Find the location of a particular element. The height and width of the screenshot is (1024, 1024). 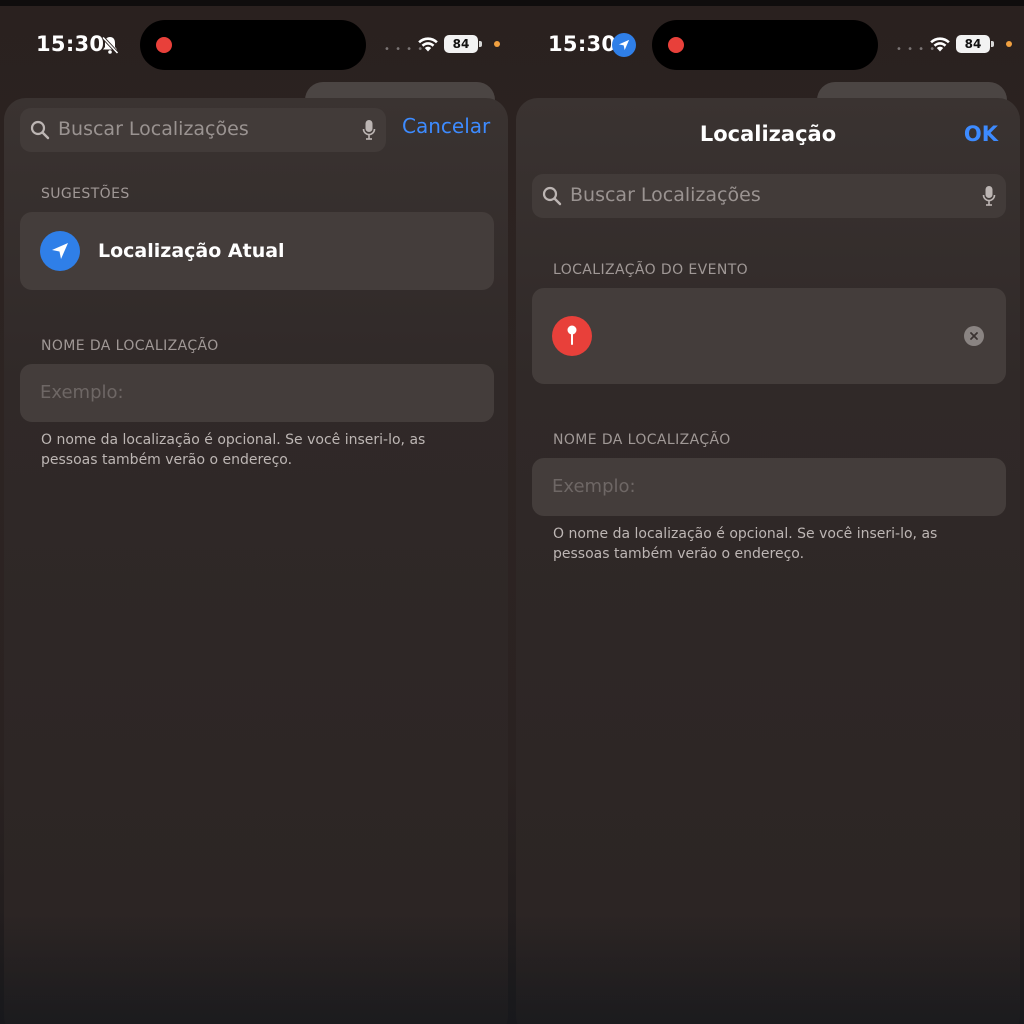

ok-button: OK is located at coordinates (981, 134).